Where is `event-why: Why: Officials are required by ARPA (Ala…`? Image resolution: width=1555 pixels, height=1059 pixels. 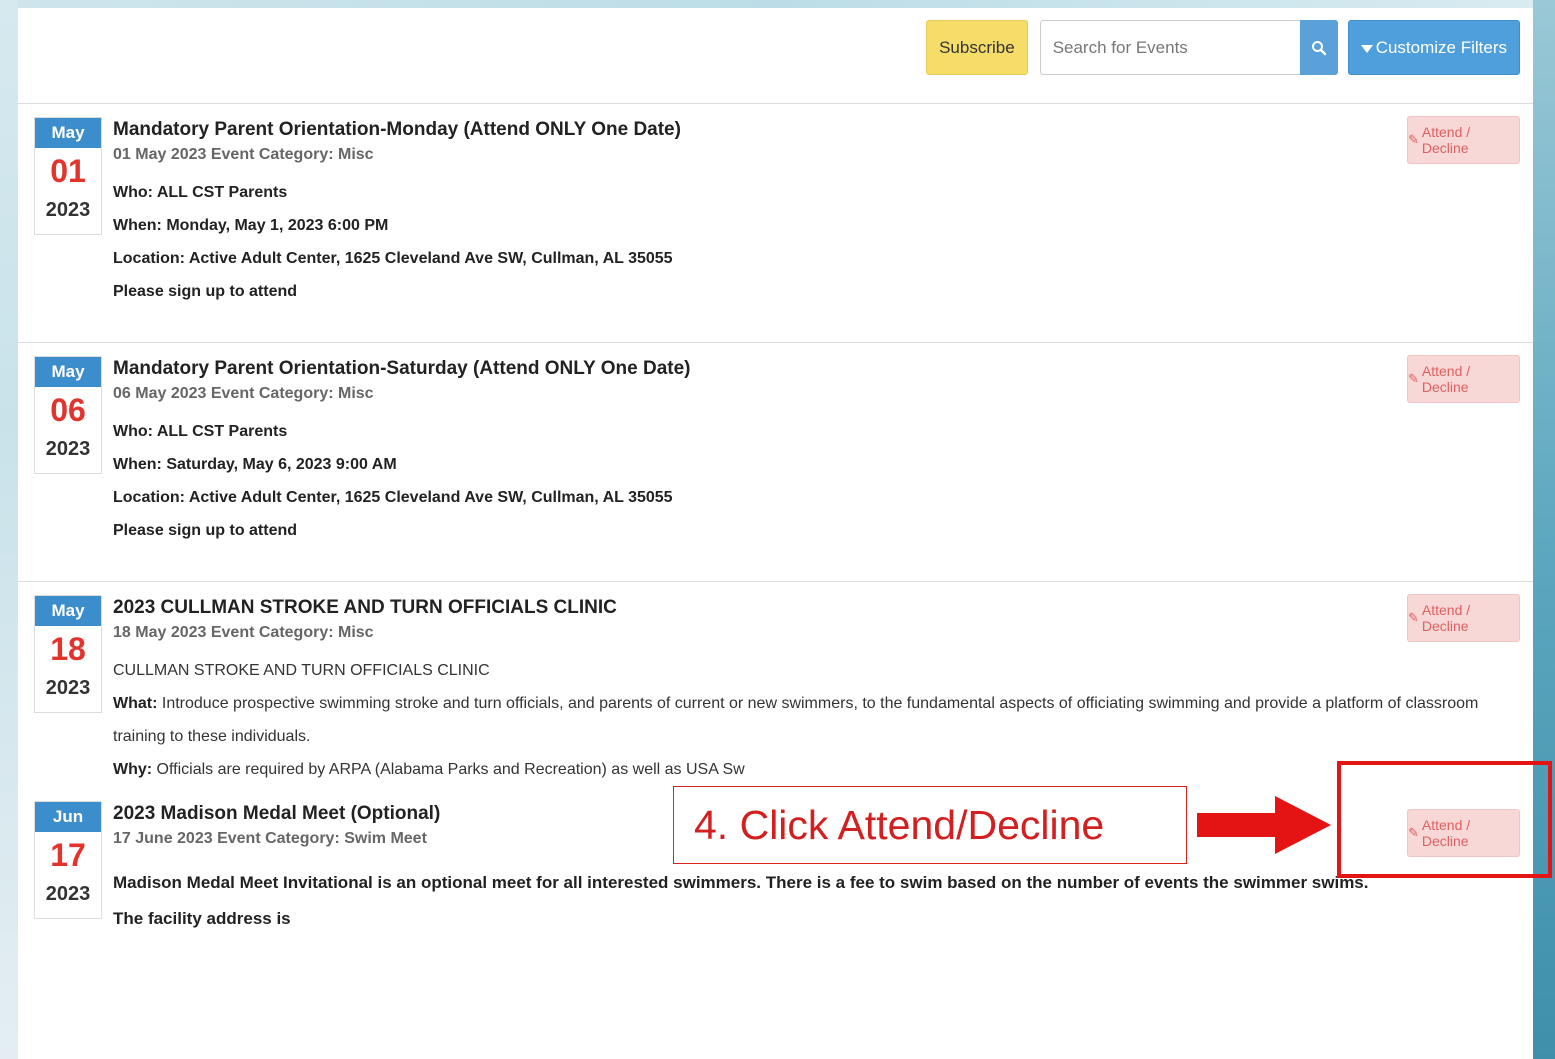
event-why: Why: Officials are required by ARPA (Ala… is located at coordinates (816, 769).